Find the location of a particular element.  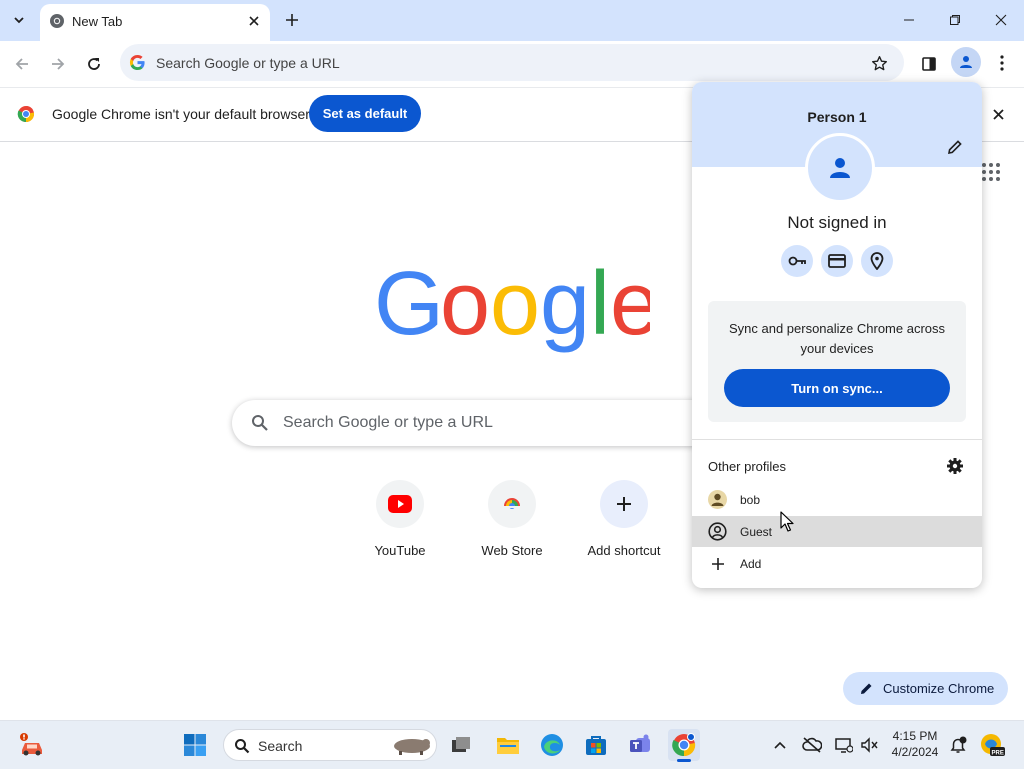

task-view-icon is located at coordinates (461, 744).